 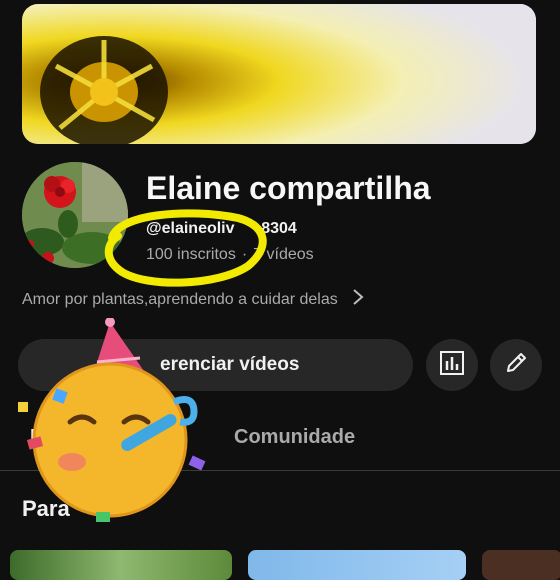 I want to click on chevron-right-icon, so click(x=358, y=299).